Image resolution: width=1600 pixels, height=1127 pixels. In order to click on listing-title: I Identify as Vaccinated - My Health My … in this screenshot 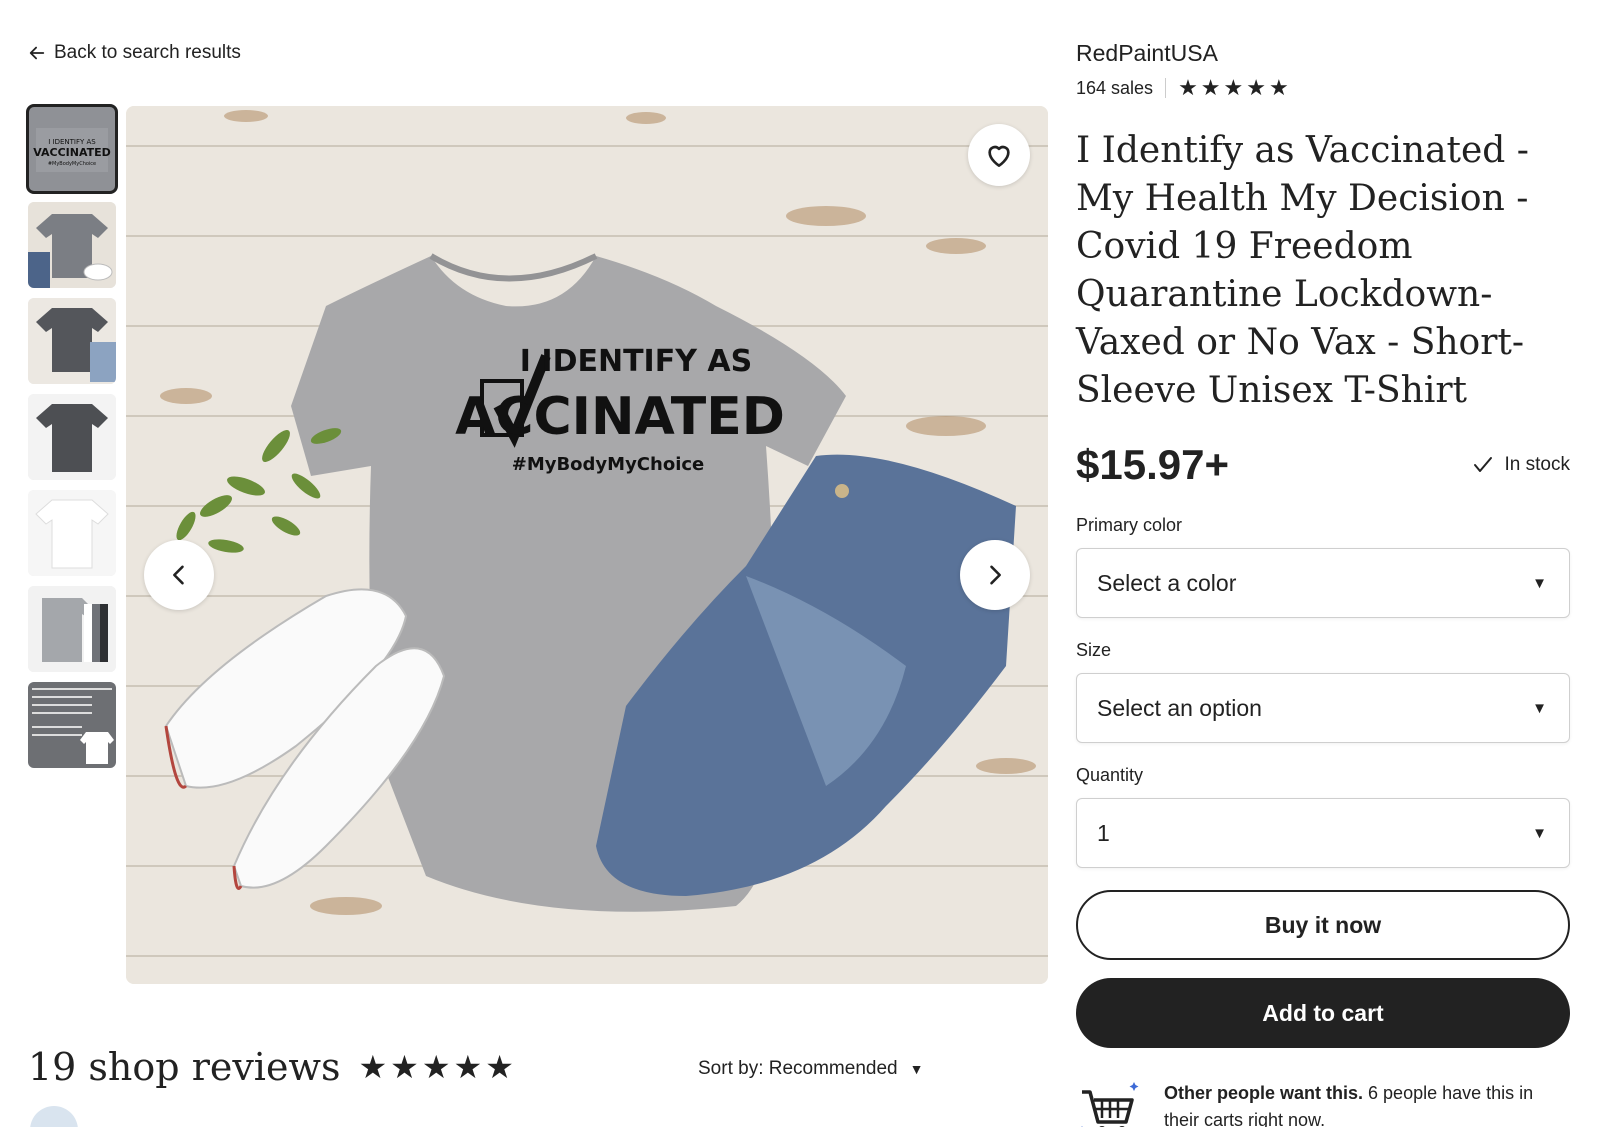, I will do `click(1302, 270)`.